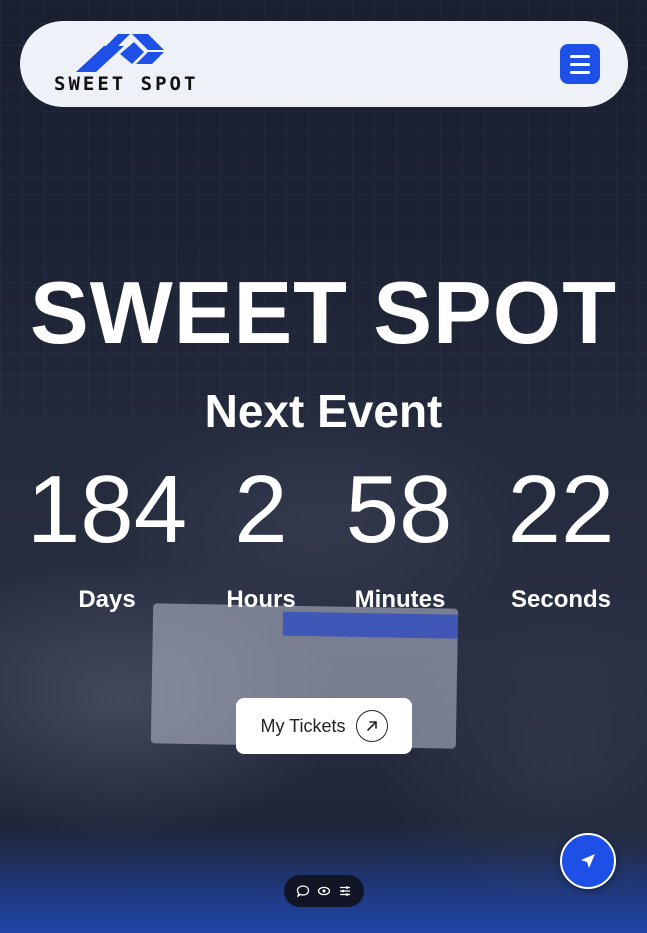  I want to click on countdown-seconds-value: 22, so click(561, 509).